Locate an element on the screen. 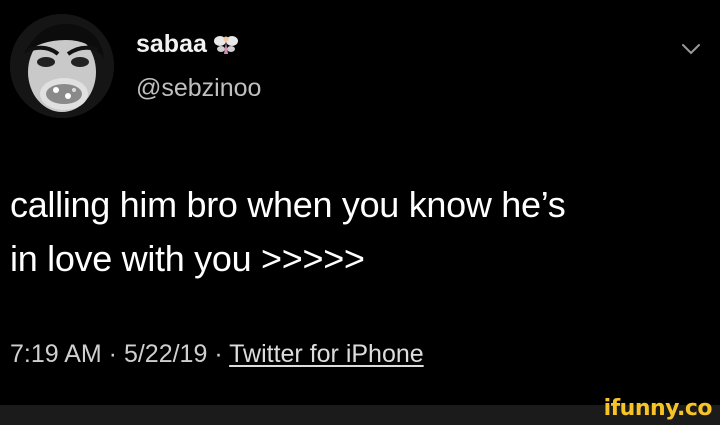  tweet-metadata: 7:19 AM · 5/22/19 · Twitter for iPhone is located at coordinates (217, 354).